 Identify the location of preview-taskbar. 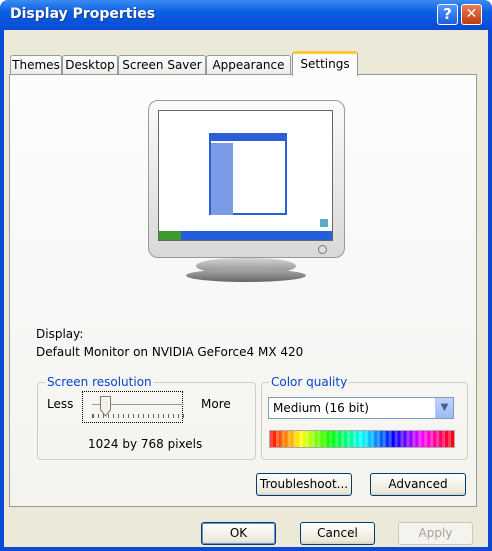
(245, 235).